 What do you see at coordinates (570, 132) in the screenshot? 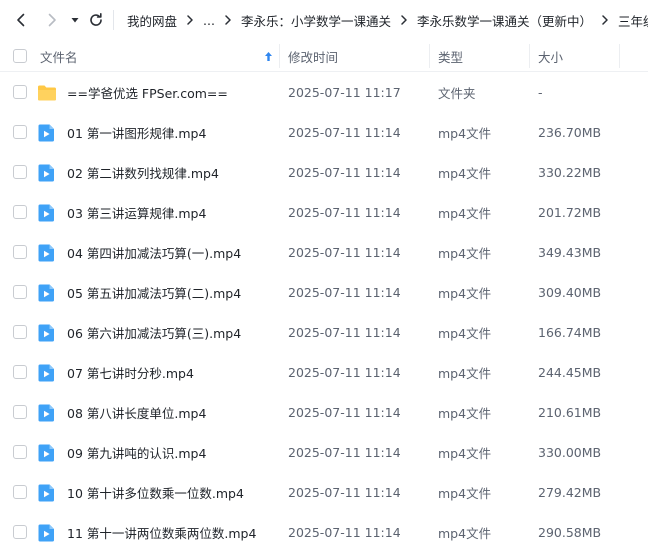
I see `file-size: 236.70MB` at bounding box center [570, 132].